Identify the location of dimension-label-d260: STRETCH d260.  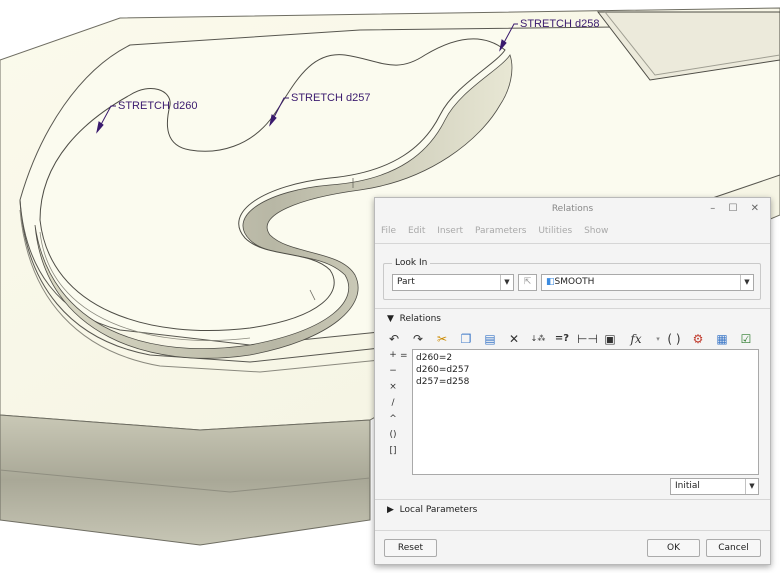
(157, 106).